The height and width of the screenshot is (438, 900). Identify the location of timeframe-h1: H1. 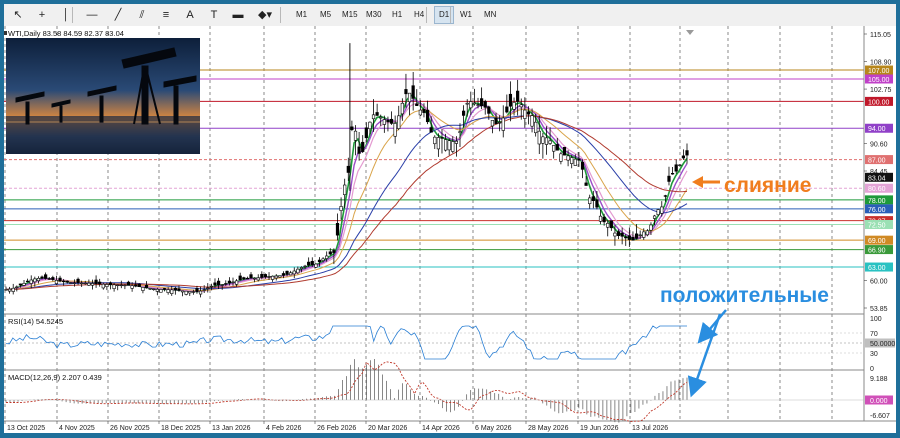
(397, 15).